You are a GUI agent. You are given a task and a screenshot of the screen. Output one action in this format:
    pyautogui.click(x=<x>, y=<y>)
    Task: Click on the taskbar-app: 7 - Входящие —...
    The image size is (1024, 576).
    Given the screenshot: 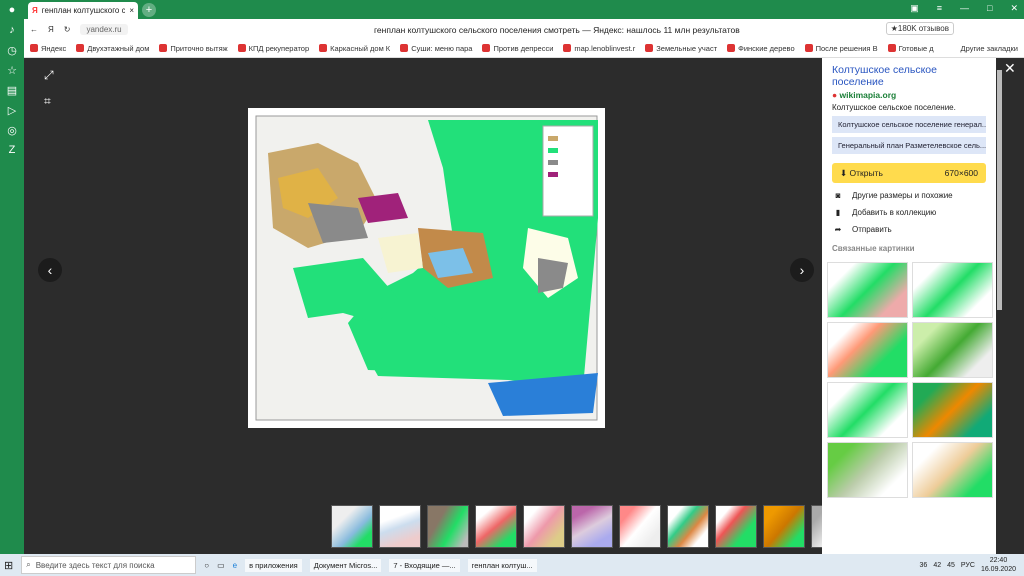 What is the action you would take?
    pyautogui.click(x=424, y=565)
    